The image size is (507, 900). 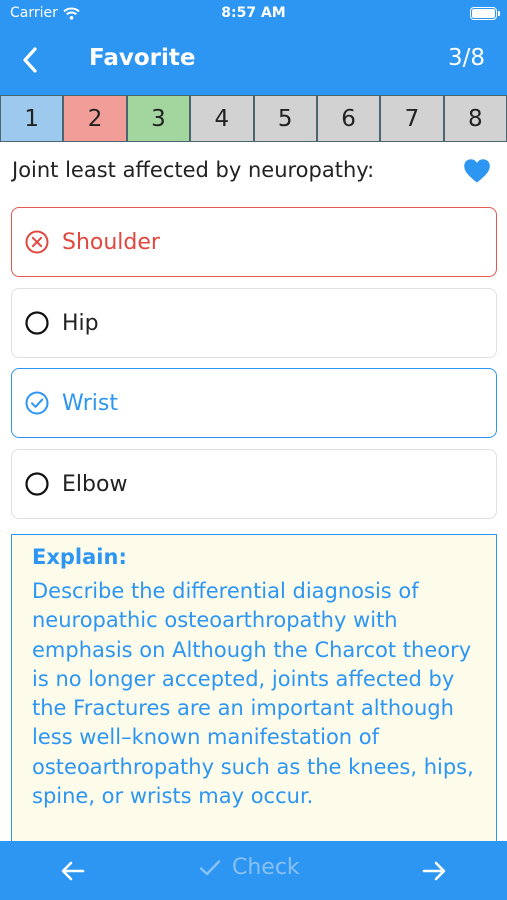 I want to click on option-wrist: Wrist, so click(x=254, y=403).